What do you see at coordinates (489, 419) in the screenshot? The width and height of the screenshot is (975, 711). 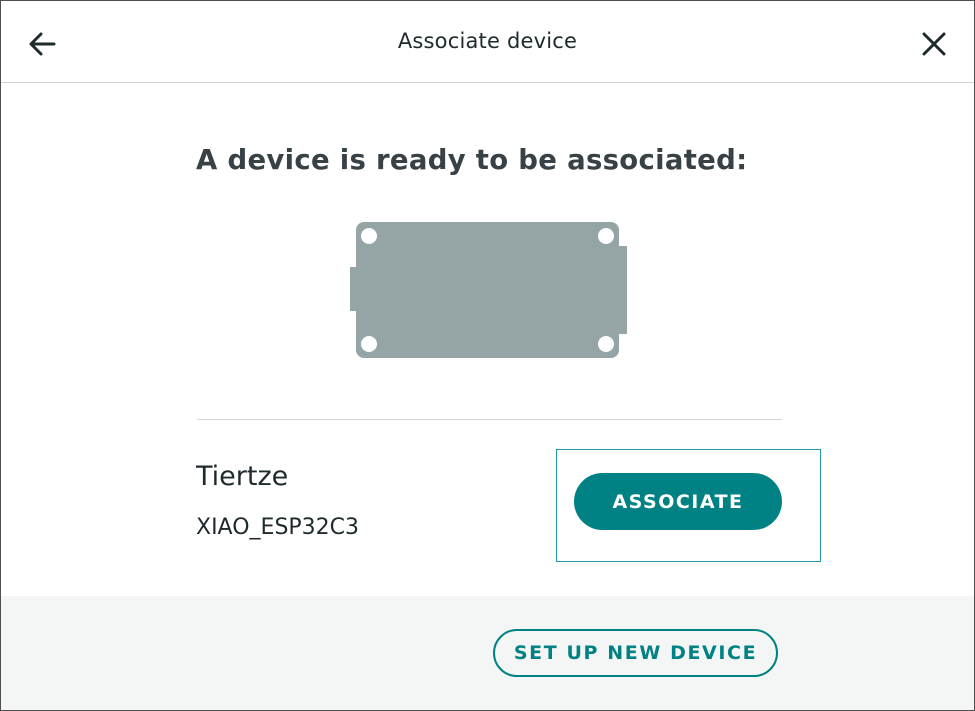 I see `divider` at bounding box center [489, 419].